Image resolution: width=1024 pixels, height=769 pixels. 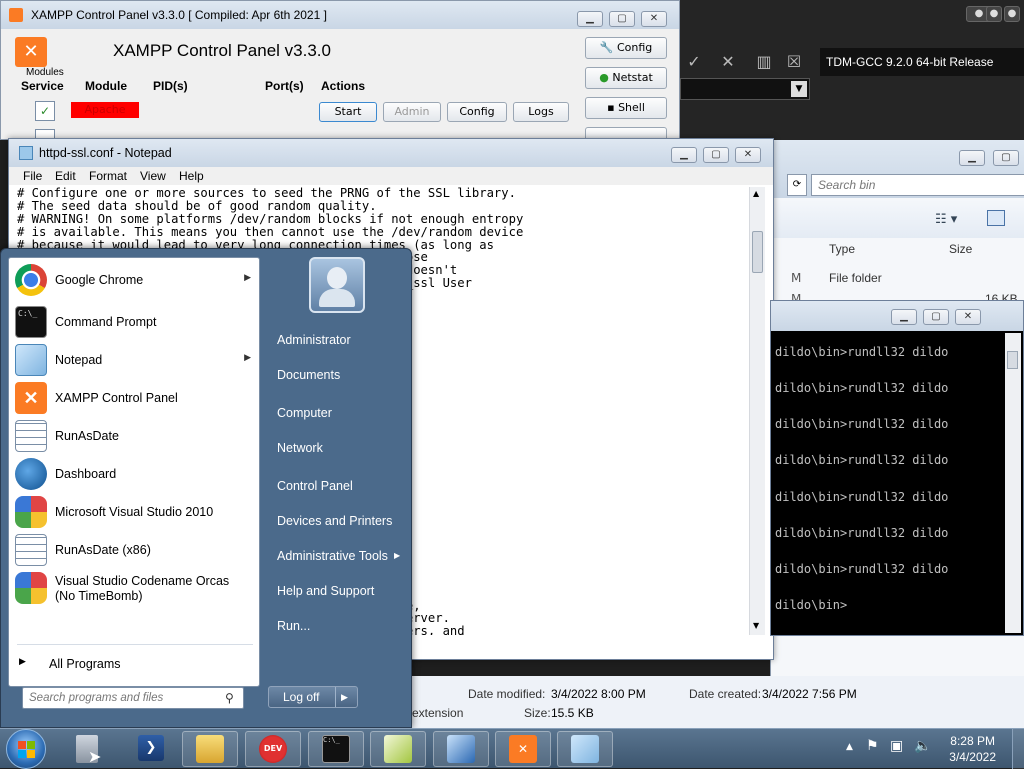 I want to click on program-visual-studio-2010: Microsoft Visual Studio 2010, so click(x=135, y=512).